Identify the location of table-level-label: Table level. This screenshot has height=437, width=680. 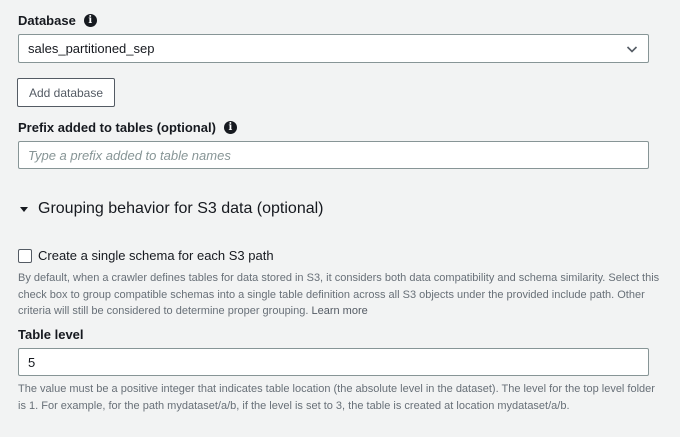
(51, 334).